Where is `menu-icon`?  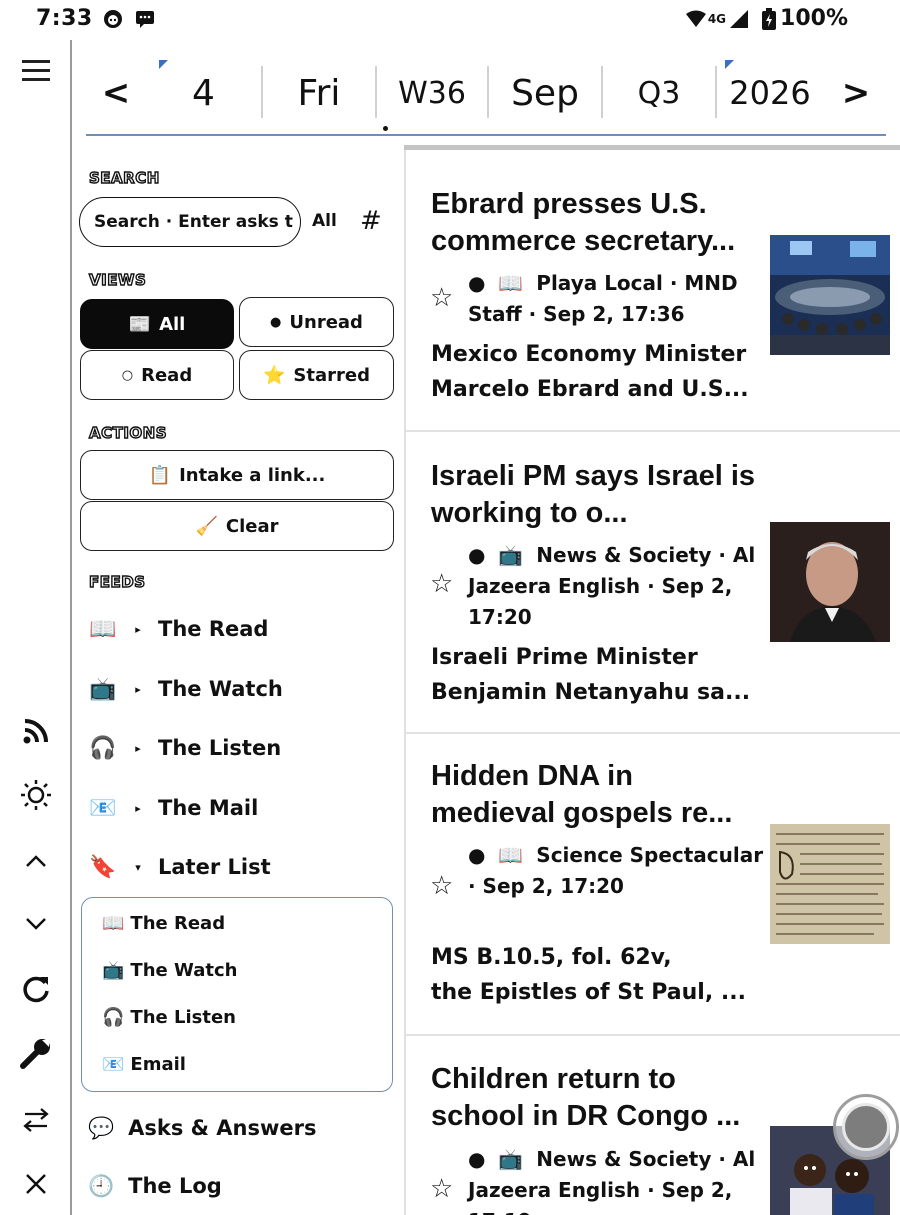 menu-icon is located at coordinates (36, 70).